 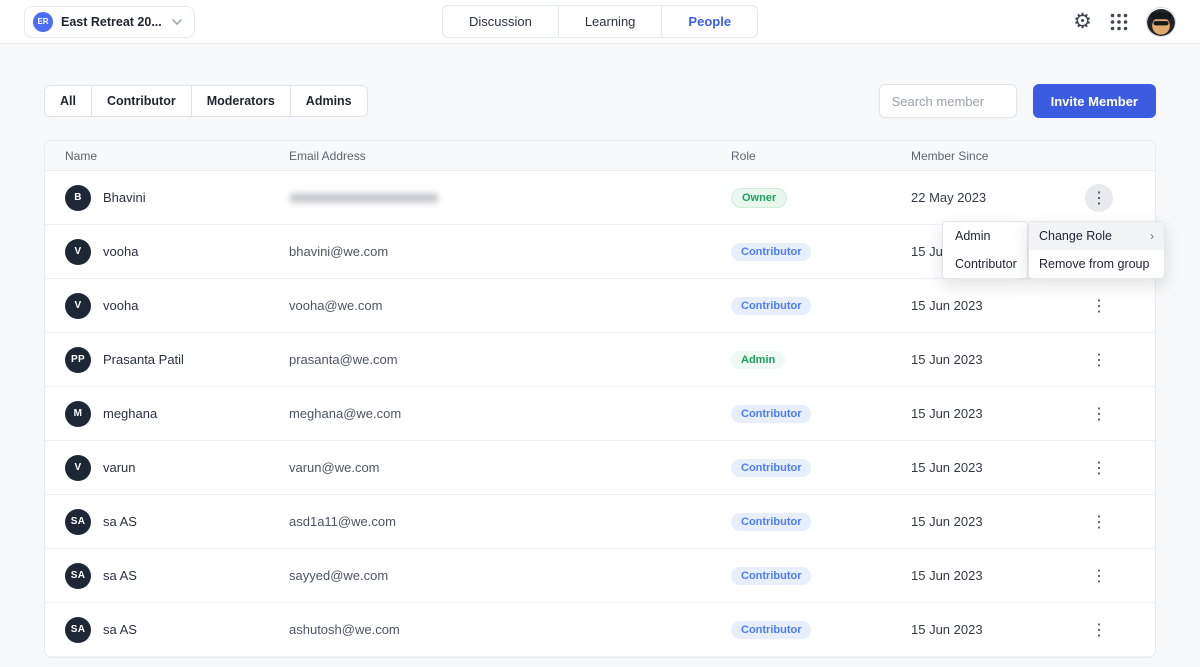 What do you see at coordinates (985, 264) in the screenshot?
I see `submenu-item-contributor: Contributor` at bounding box center [985, 264].